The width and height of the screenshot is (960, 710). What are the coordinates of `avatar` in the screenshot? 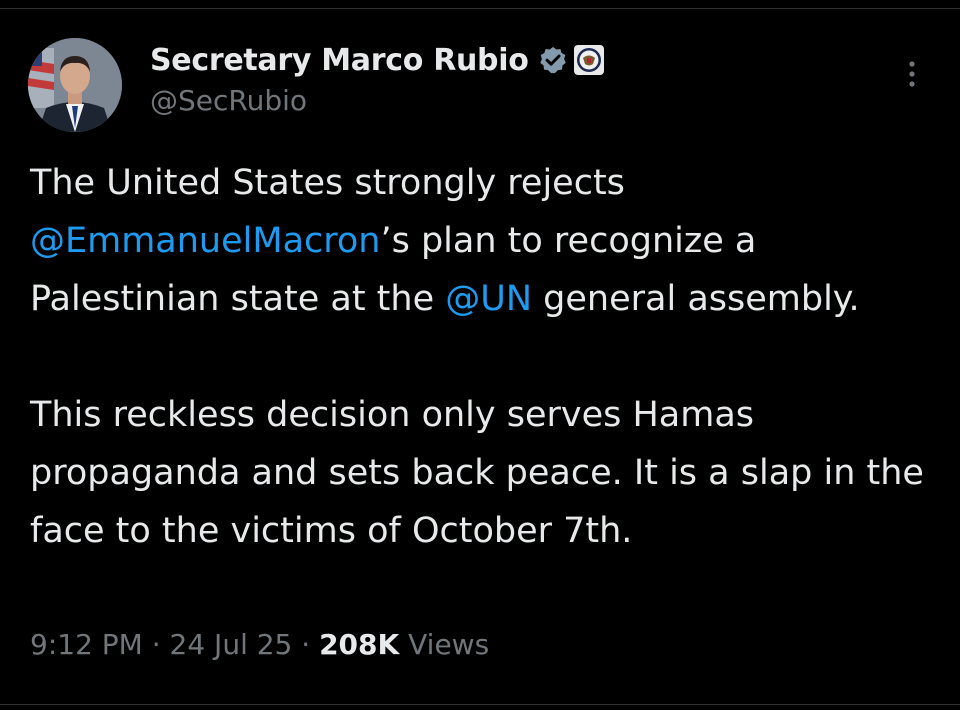 It's located at (75, 85).